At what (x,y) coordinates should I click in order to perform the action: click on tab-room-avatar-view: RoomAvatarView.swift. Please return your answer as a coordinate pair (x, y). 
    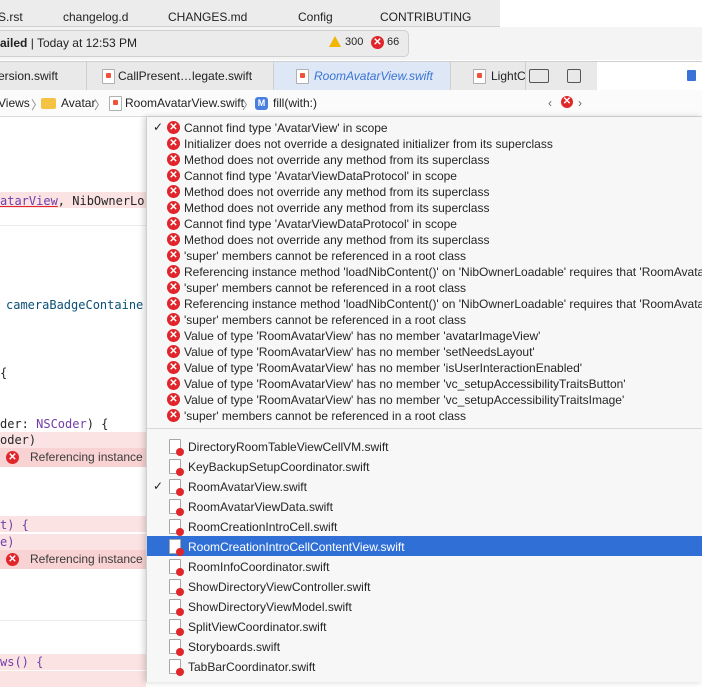
    Looking at the image, I should click on (362, 76).